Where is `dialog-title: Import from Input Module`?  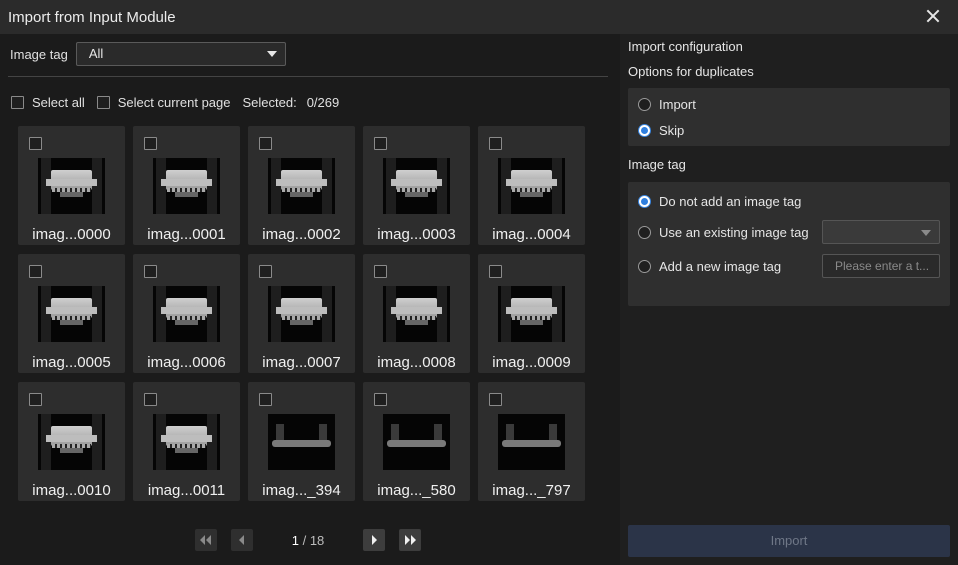 dialog-title: Import from Input Module is located at coordinates (92, 17).